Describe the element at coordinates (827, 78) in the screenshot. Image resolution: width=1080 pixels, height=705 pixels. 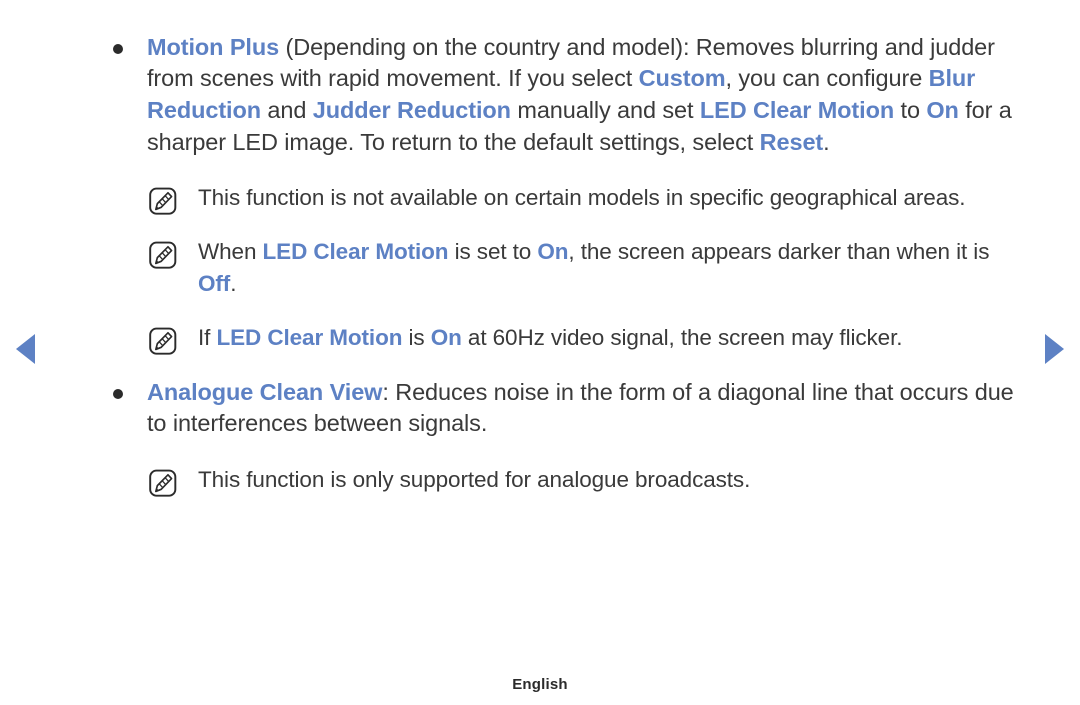
I see `body-text: , you can configure` at that location.